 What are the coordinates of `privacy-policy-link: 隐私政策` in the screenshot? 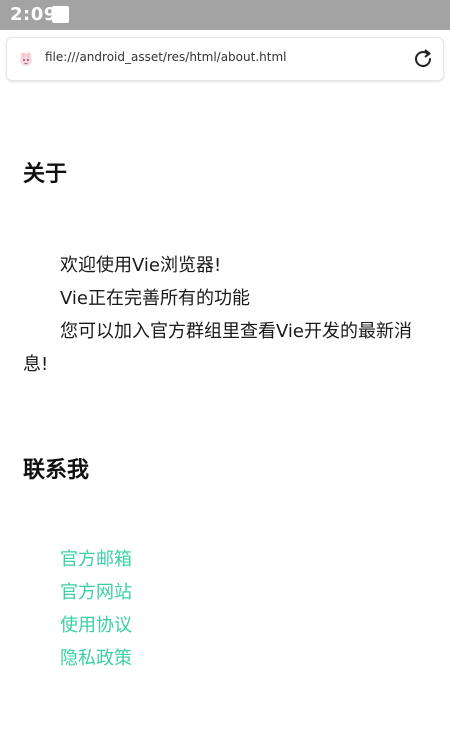 It's located at (96, 658).